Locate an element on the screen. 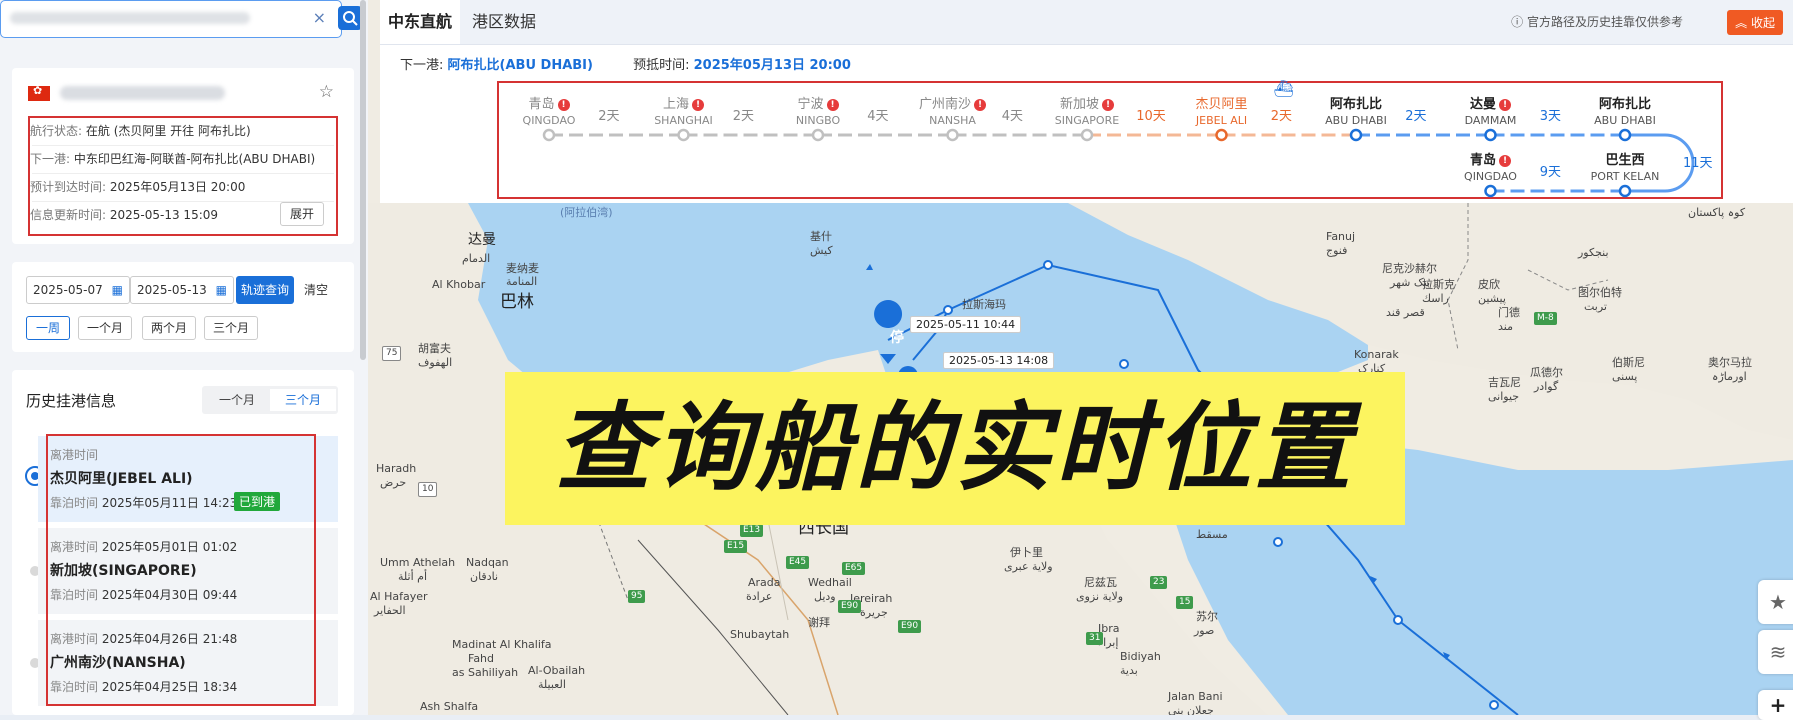 This screenshot has width=1793, height=720. plus-icon: + is located at coordinates (1778, 705).